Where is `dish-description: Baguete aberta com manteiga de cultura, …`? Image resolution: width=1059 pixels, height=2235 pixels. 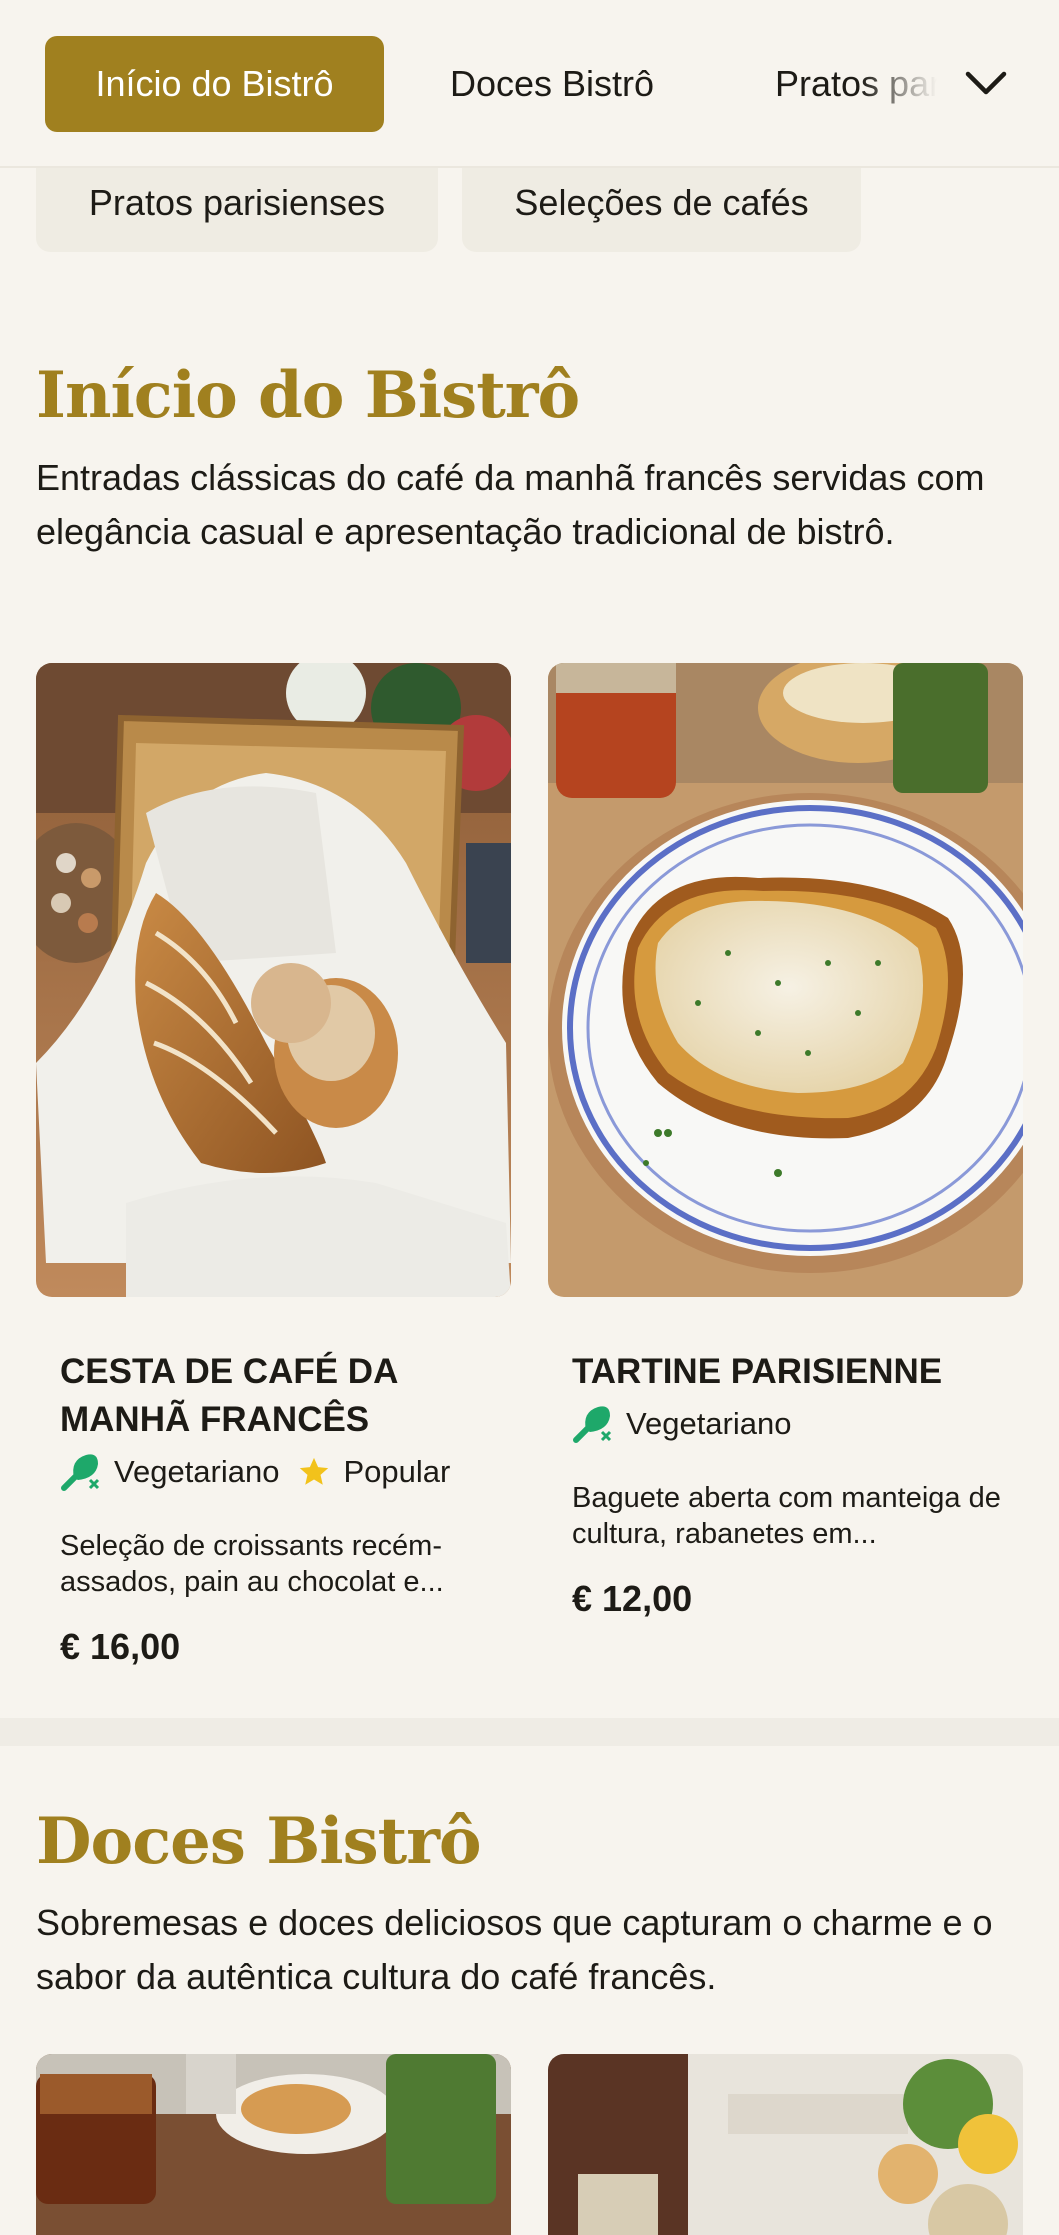
dish-description: Baguete aberta com manteiga de cultura, … is located at coordinates (786, 1516).